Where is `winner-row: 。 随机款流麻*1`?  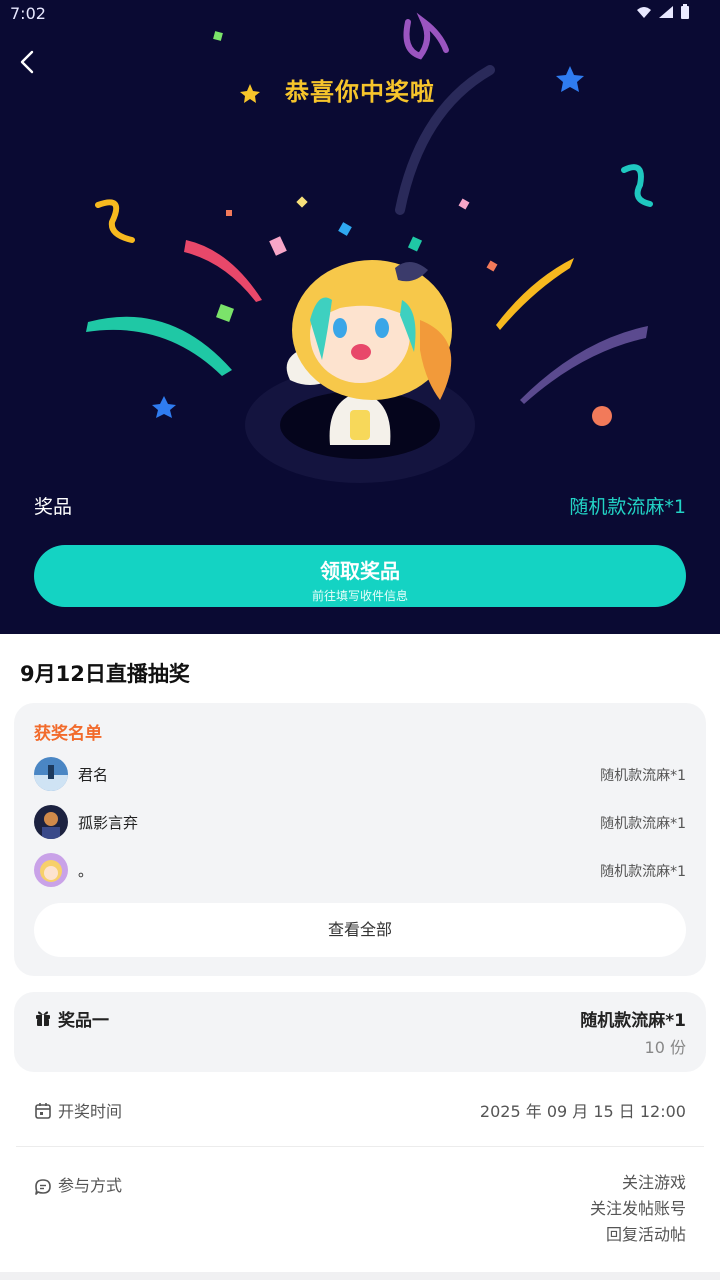
winner-row: 。 随机款流麻*1 is located at coordinates (360, 871).